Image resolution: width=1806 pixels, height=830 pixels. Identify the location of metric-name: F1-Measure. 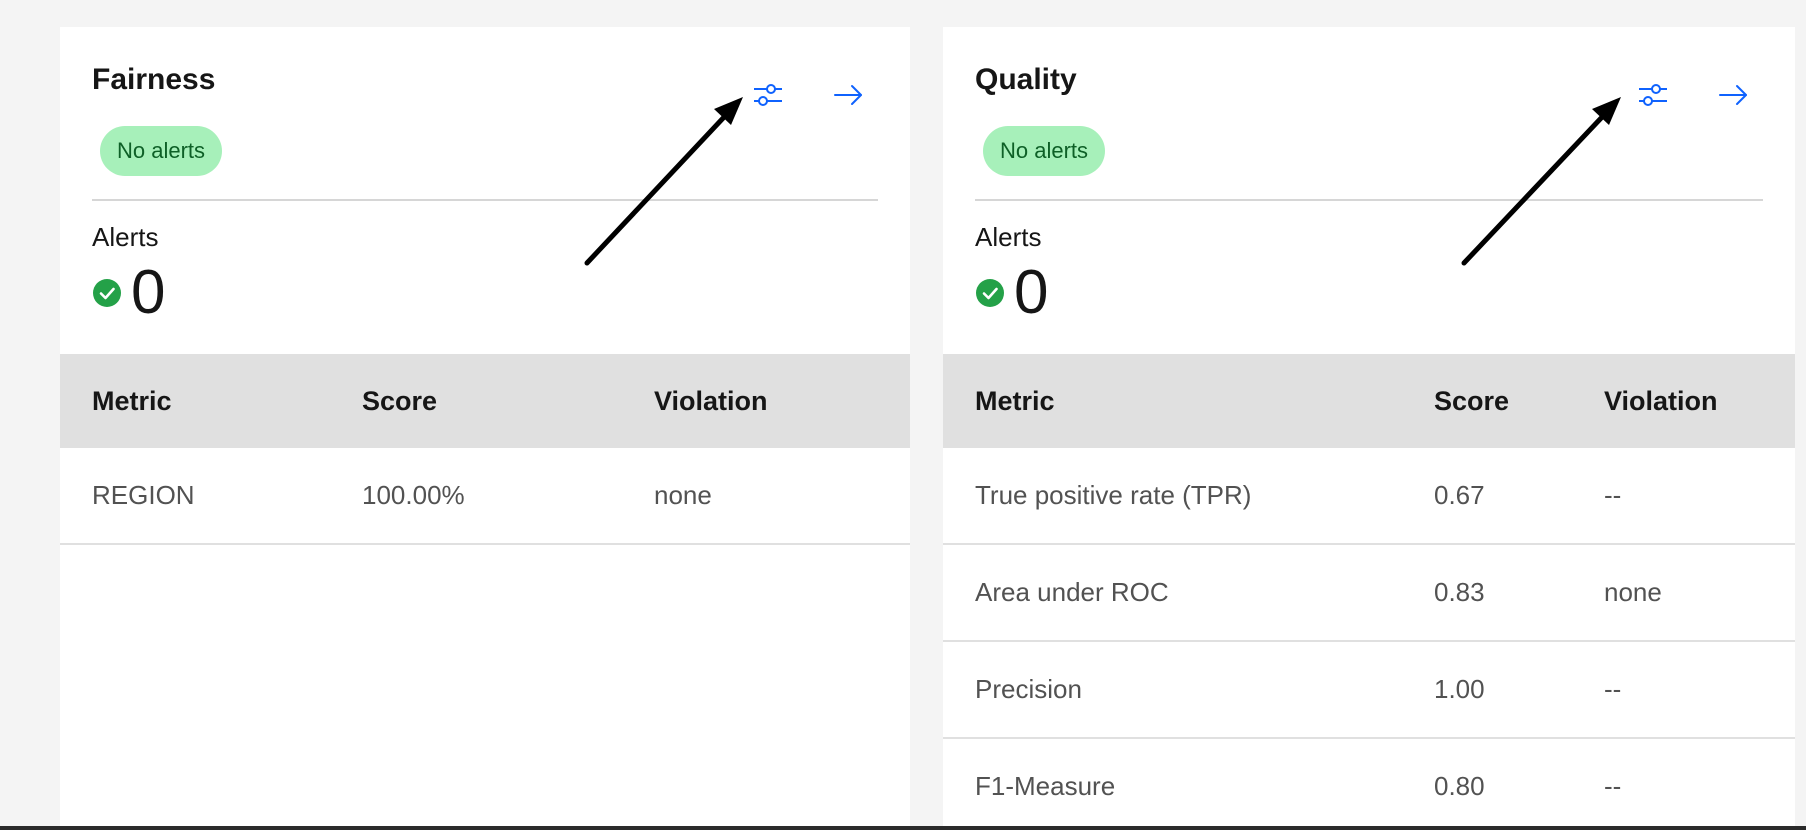
(1045, 786).